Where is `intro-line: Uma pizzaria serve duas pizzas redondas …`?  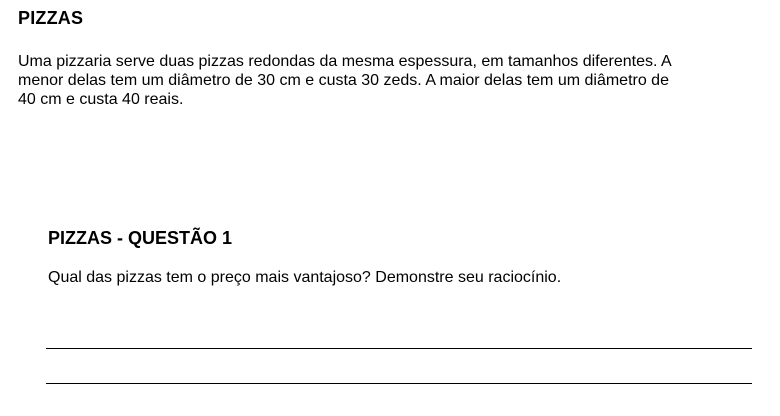
intro-line: Uma pizzaria serve duas pizzas redondas … is located at coordinates (345, 61).